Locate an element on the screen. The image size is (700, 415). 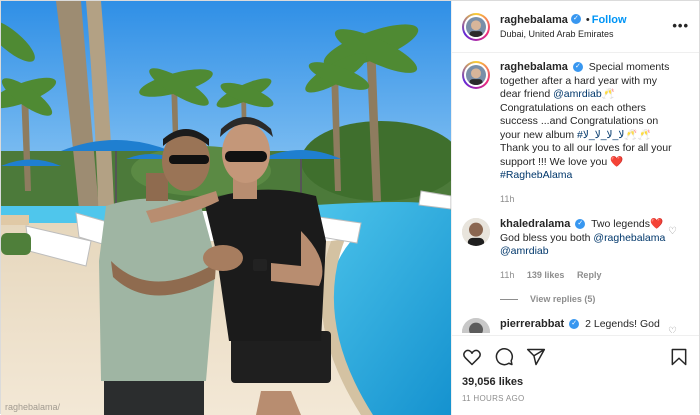
heart-icon is located at coordinates (472, 357).